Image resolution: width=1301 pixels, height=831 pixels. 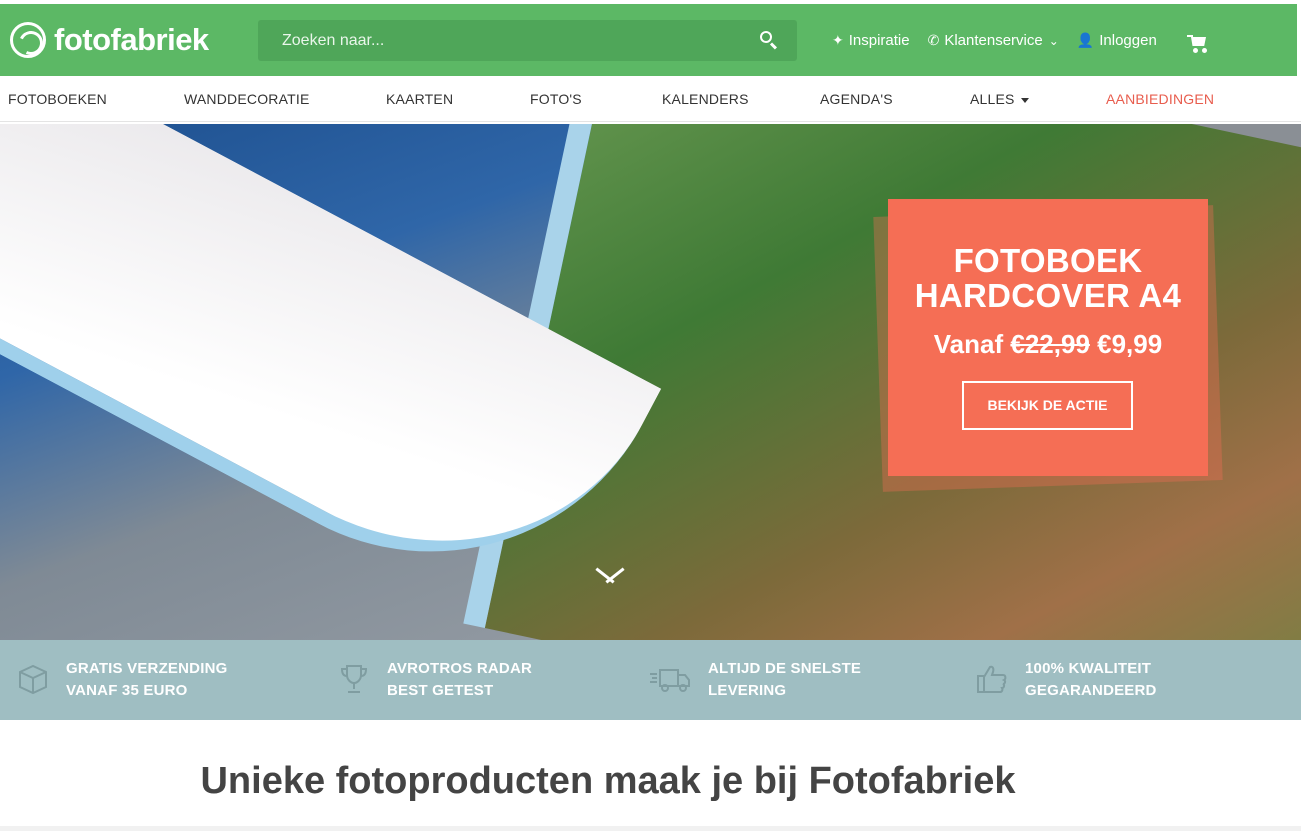 What do you see at coordinates (121, 680) in the screenshot?
I see `usp-item: GRATIS VERZENDING VANAF 35 EURO` at bounding box center [121, 680].